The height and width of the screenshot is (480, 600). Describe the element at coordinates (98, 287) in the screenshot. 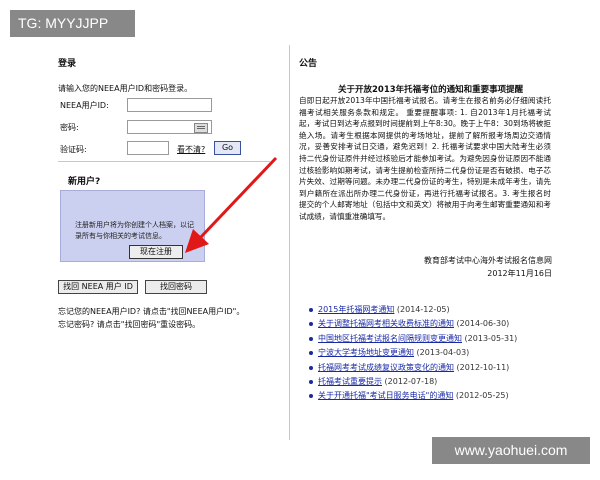

I see `find-id-button: 找回 NEEA 用户 ID` at that location.